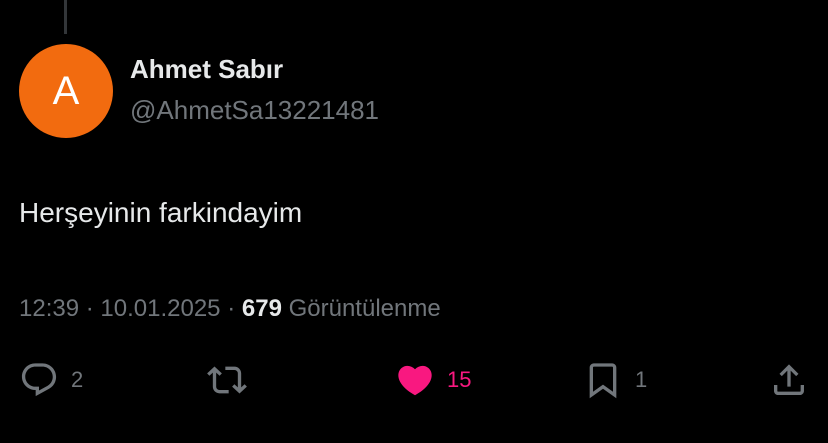 This screenshot has height=443, width=828. What do you see at coordinates (160, 308) in the screenshot?
I see `tweet-date: 10.01.2025` at bounding box center [160, 308].